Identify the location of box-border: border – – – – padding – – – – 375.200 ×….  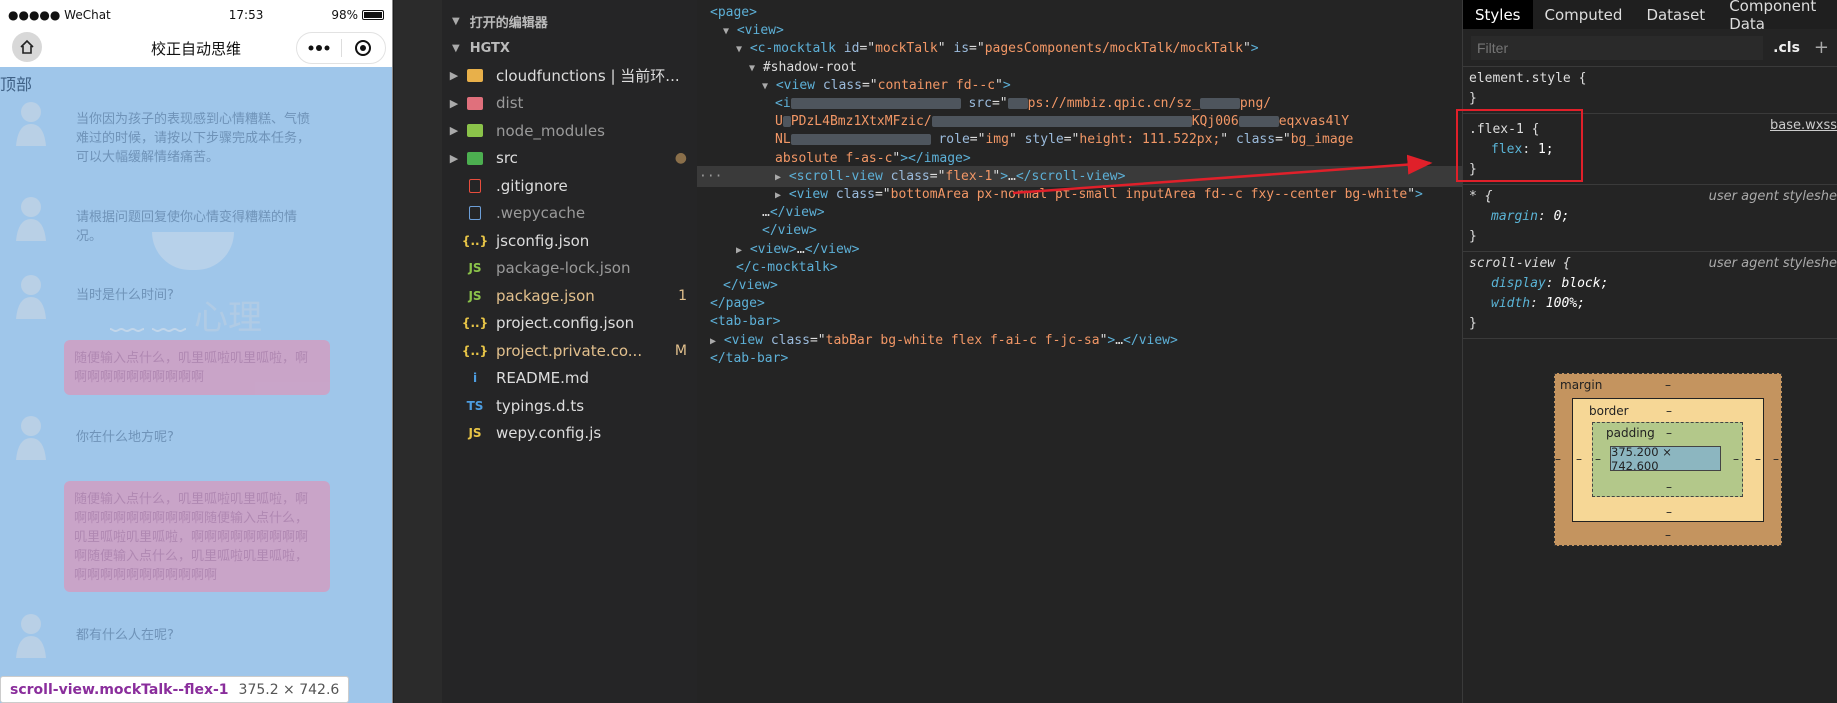
(1668, 460).